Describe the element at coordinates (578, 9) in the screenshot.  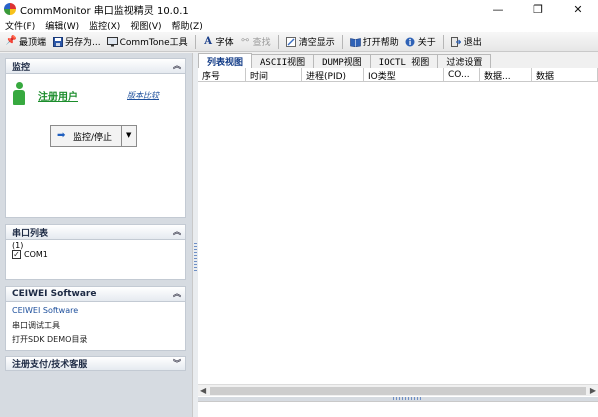
I see `close-button: ✕` at that location.